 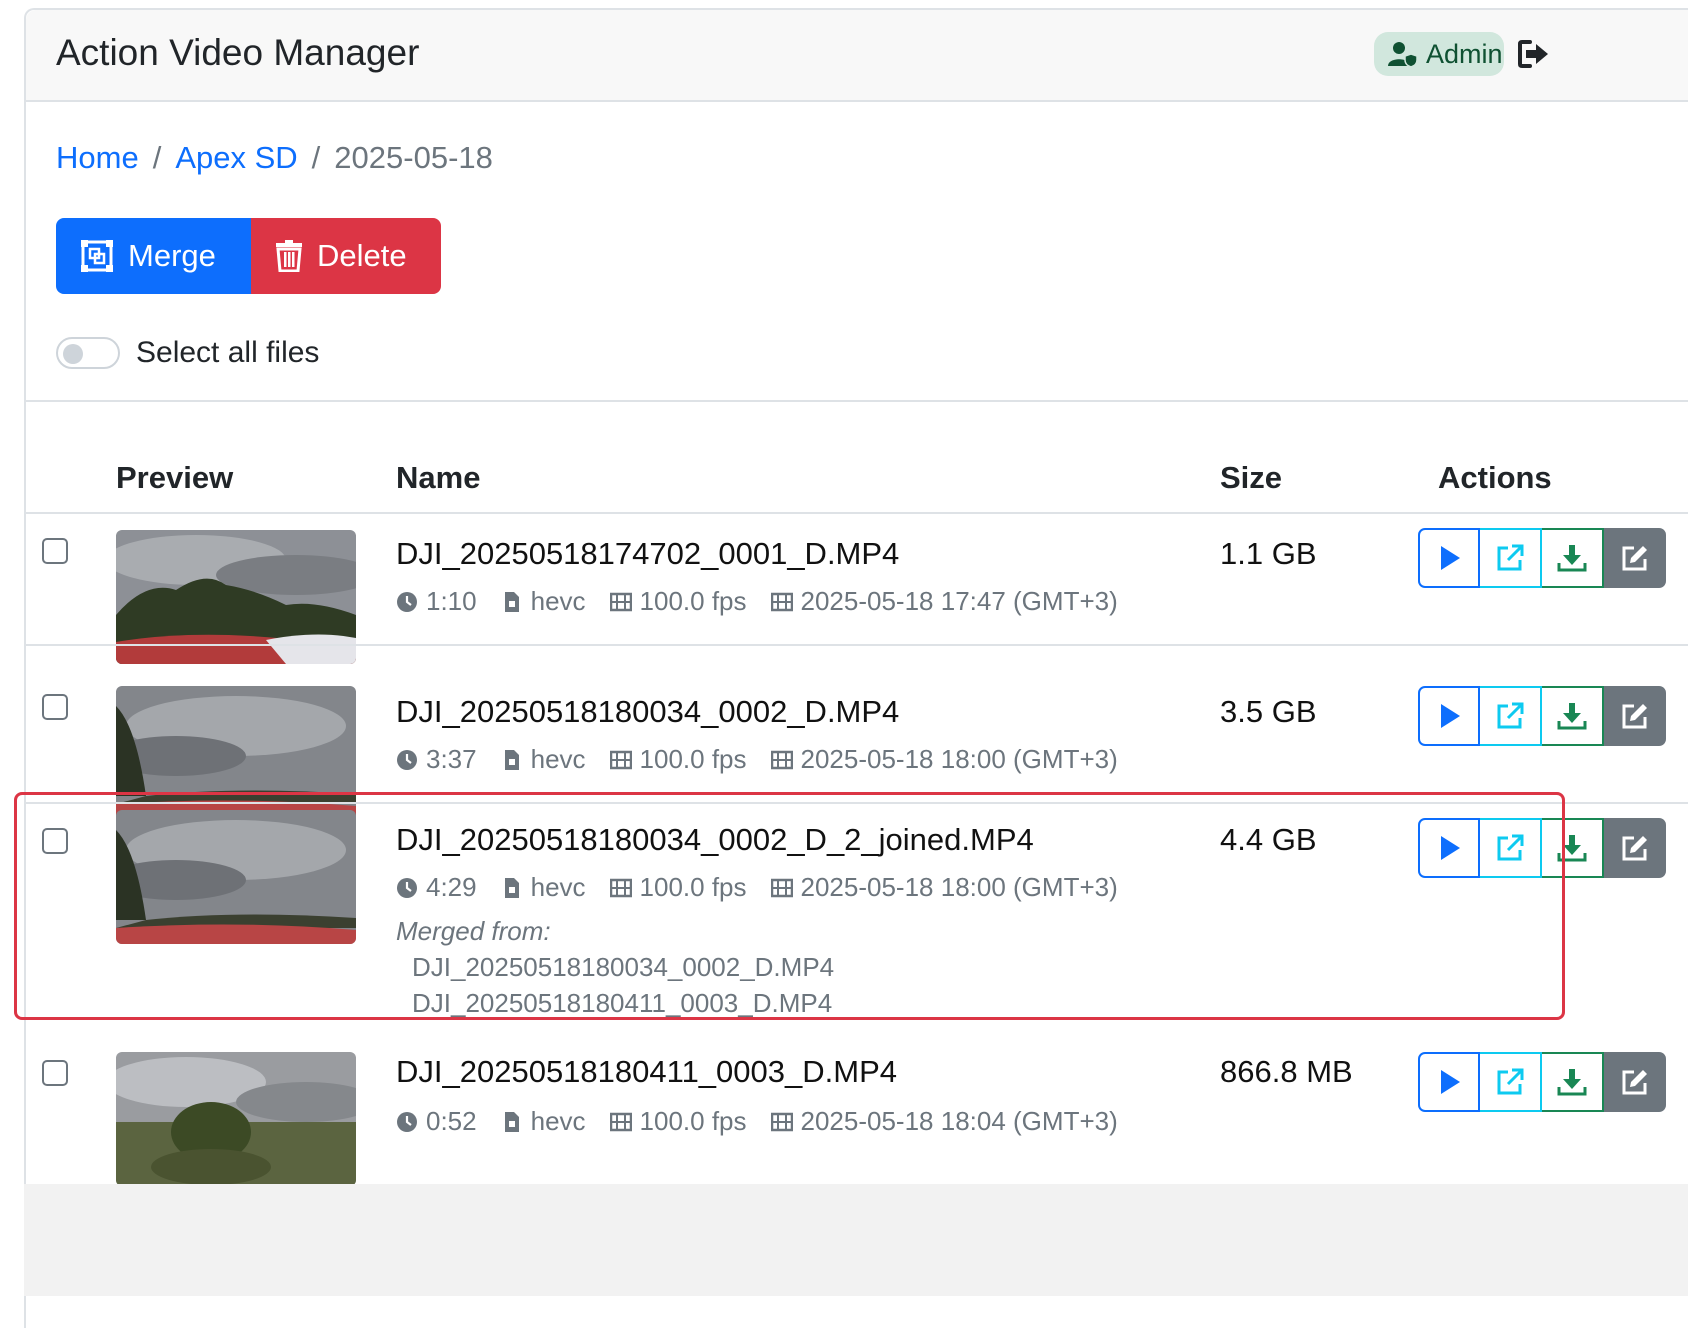 I want to click on user-badge-label: Admin, so click(x=1464, y=53).